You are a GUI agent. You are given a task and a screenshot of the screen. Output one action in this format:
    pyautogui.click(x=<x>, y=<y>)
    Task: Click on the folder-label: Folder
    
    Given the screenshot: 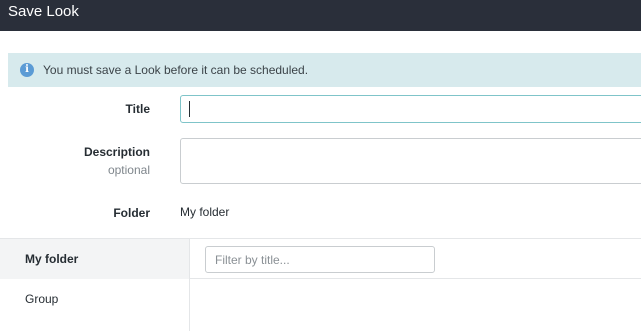 What is the action you would take?
    pyautogui.click(x=131, y=213)
    